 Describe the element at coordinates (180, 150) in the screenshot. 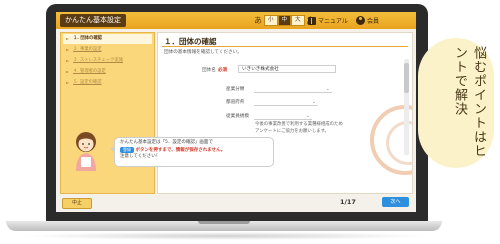

I see `bubble-warning: ボタンを押すまで、情報が保存されません。` at that location.